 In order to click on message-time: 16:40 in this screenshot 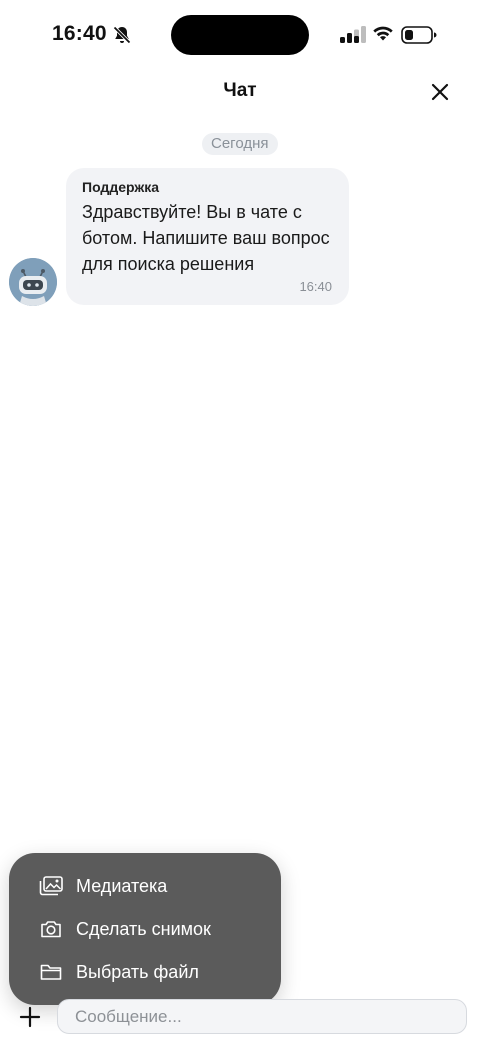, I will do `click(315, 286)`.